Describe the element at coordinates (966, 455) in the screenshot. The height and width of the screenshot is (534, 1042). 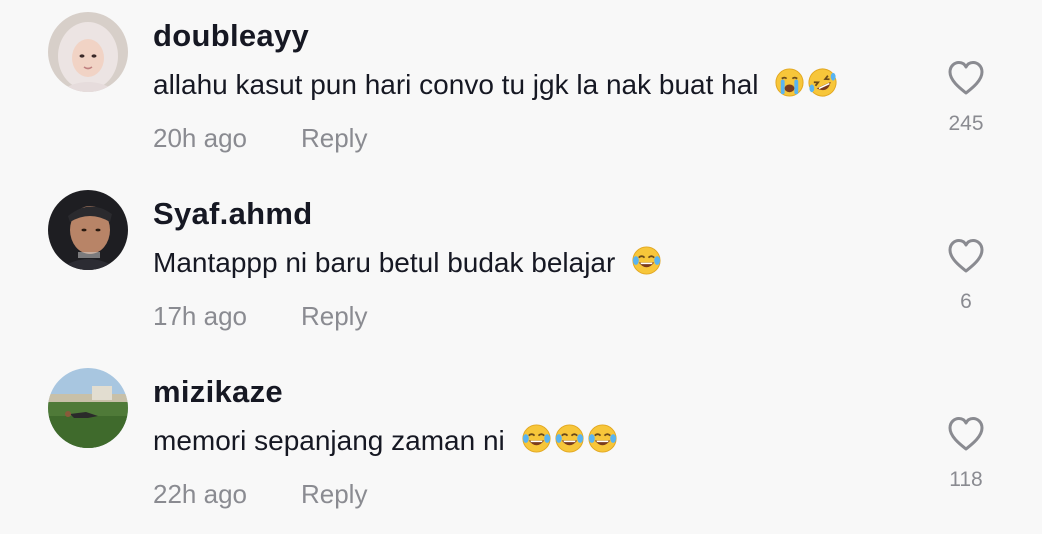
I see `like-control: 118` at that location.